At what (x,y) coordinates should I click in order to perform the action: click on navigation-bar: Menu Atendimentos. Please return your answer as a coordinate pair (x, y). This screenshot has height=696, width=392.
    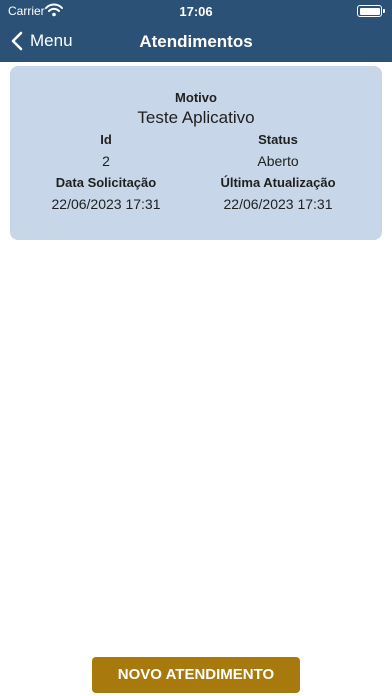
    Looking at the image, I should click on (196, 42).